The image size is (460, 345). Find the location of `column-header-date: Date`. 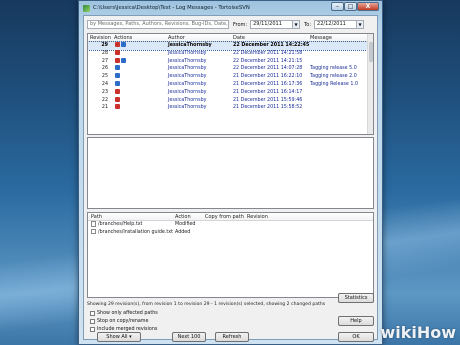

column-header-date: Date is located at coordinates (239, 38).